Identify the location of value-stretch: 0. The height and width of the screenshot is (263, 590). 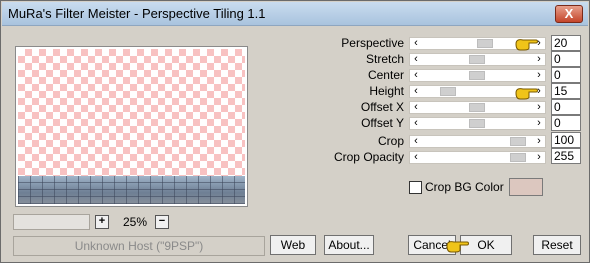
(566, 59).